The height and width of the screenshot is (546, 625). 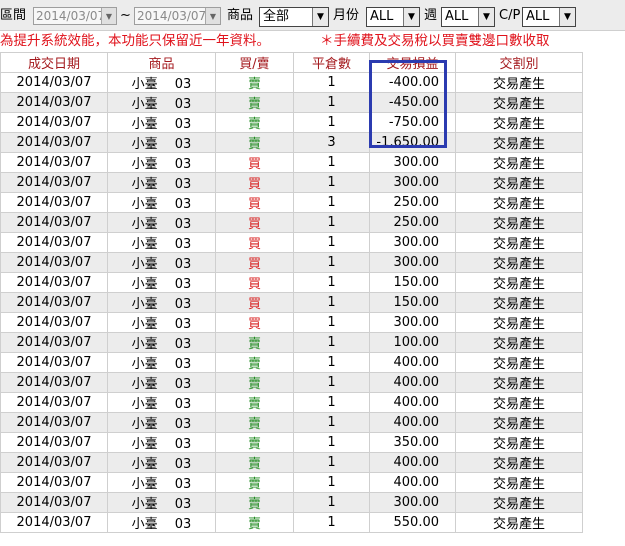 I want to click on product-select: 全部 ▼, so click(x=294, y=17).